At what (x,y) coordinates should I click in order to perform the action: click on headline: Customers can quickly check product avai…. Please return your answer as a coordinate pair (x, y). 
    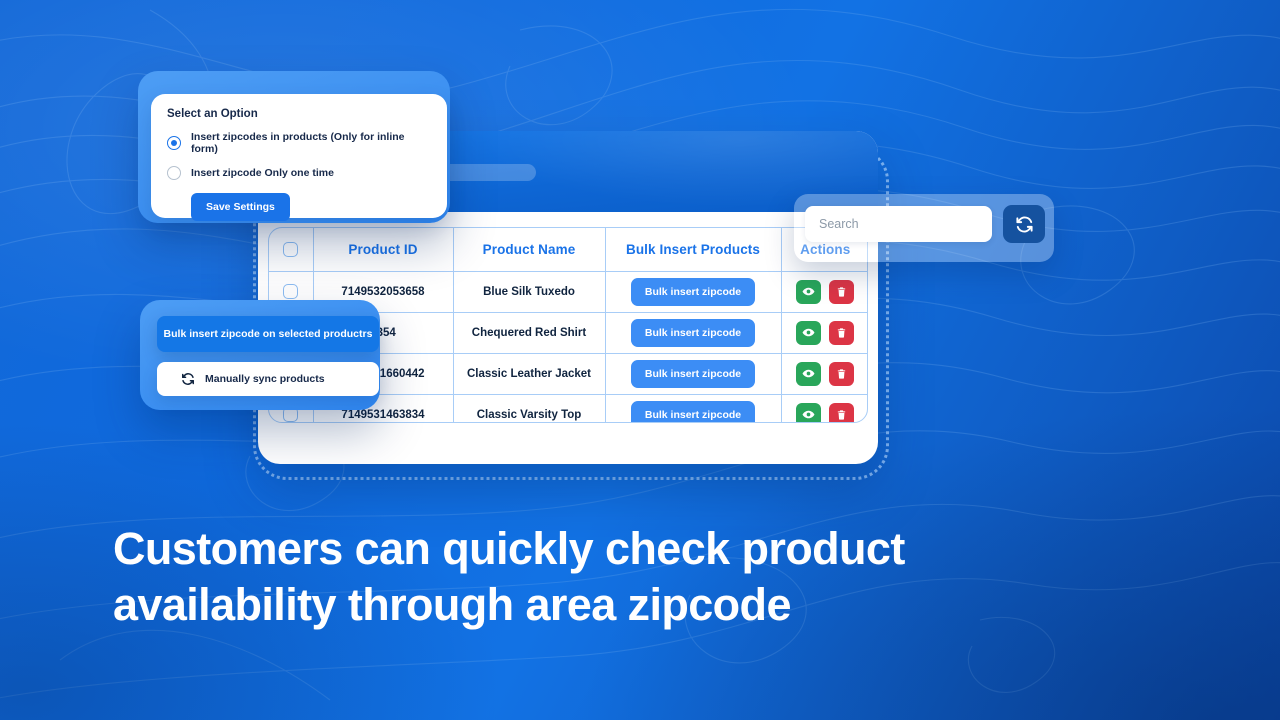
    Looking at the image, I should click on (509, 576).